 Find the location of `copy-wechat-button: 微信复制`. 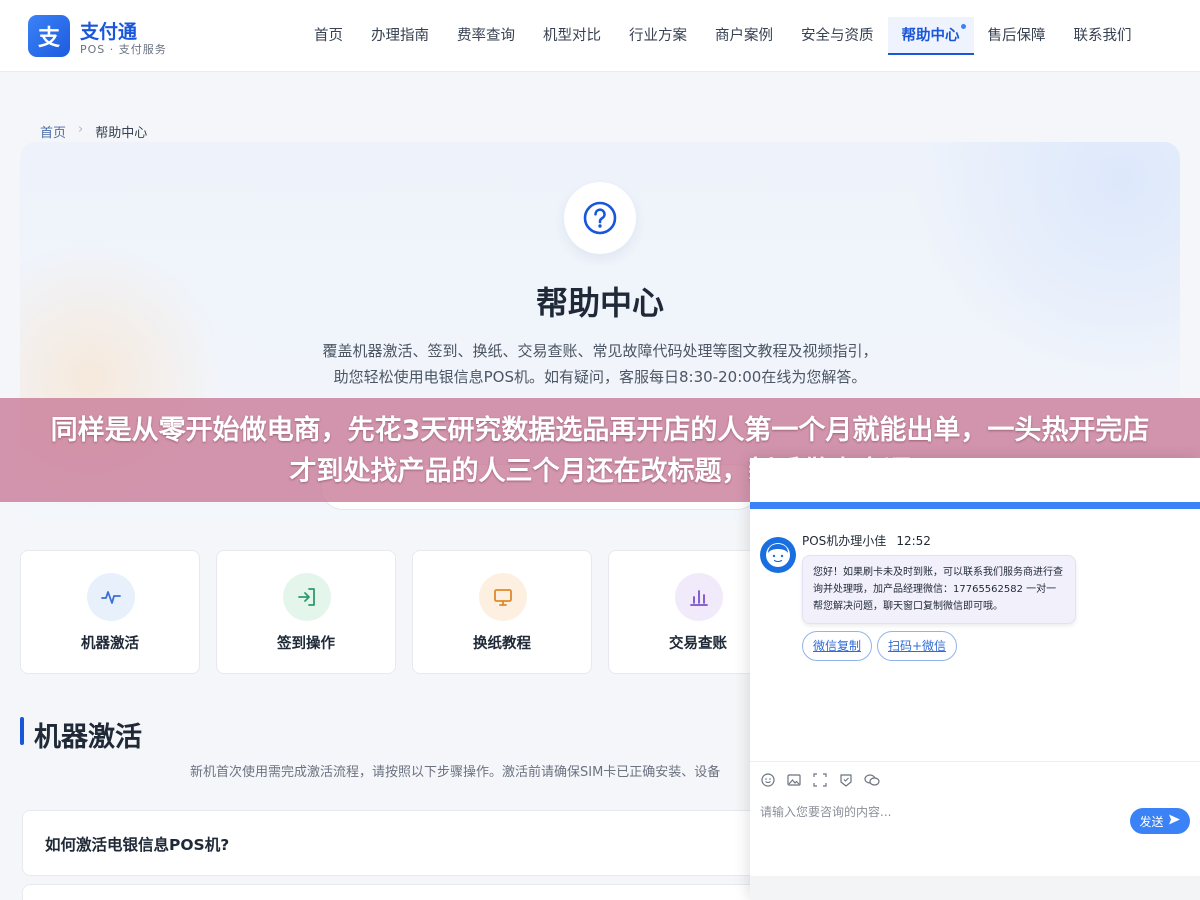

copy-wechat-button: 微信复制 is located at coordinates (837, 646).